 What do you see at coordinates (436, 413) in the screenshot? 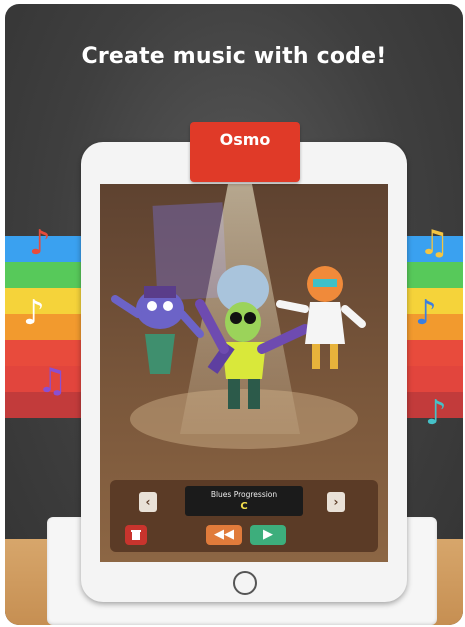
I see `teal-note-icon: ♪` at bounding box center [436, 413].